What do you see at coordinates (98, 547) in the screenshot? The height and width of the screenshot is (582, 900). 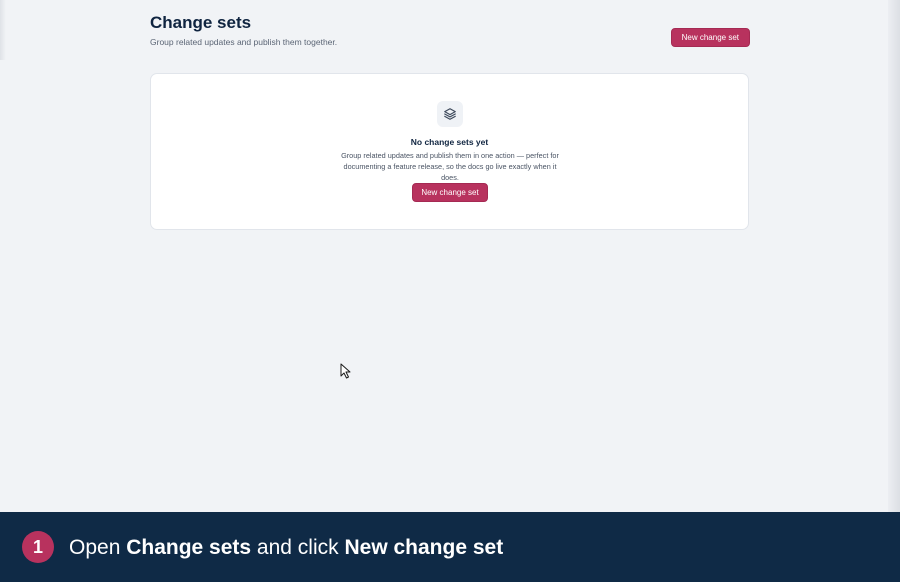 I see `instruction-text-open: Open` at bounding box center [98, 547].